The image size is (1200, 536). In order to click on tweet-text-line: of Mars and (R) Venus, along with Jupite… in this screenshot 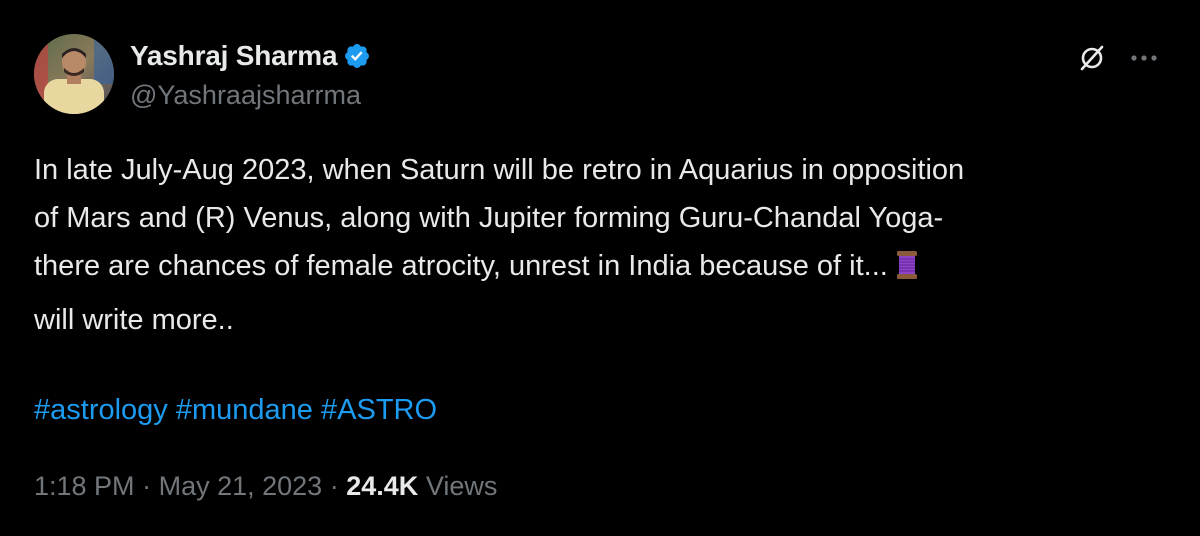, I will do `click(489, 218)`.